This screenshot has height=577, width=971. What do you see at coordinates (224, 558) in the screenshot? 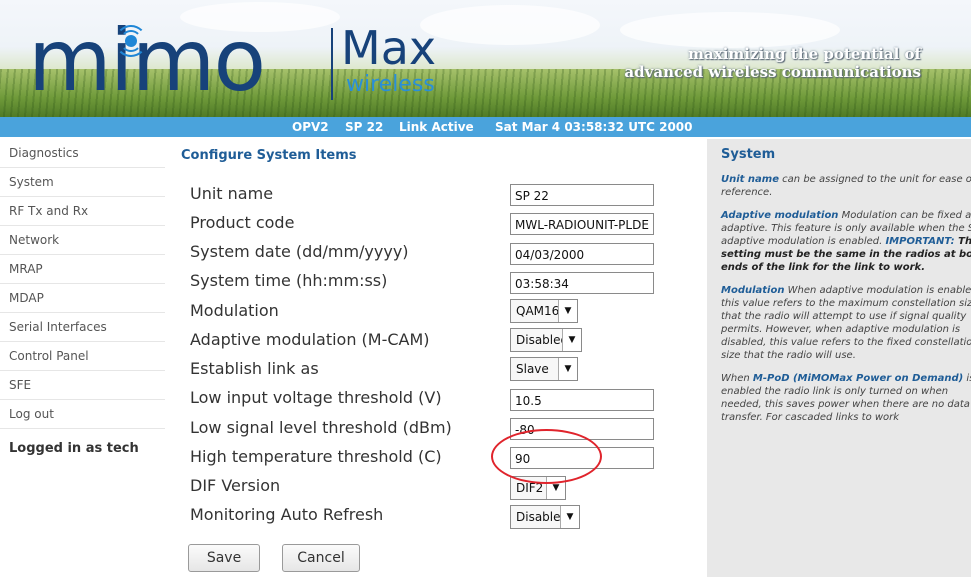
I see `save-button: Save` at bounding box center [224, 558].